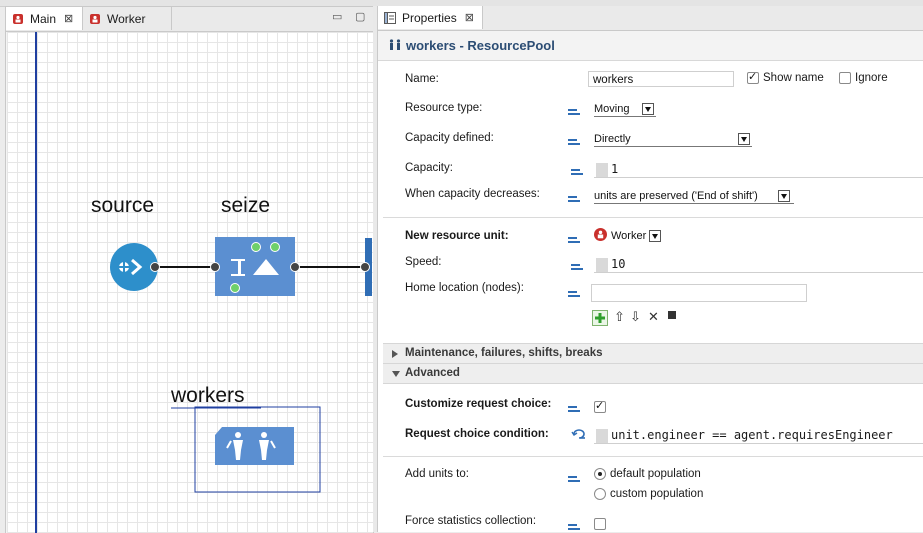 The image size is (923, 533). What do you see at coordinates (255, 266) in the screenshot?
I see `seize-block` at bounding box center [255, 266].